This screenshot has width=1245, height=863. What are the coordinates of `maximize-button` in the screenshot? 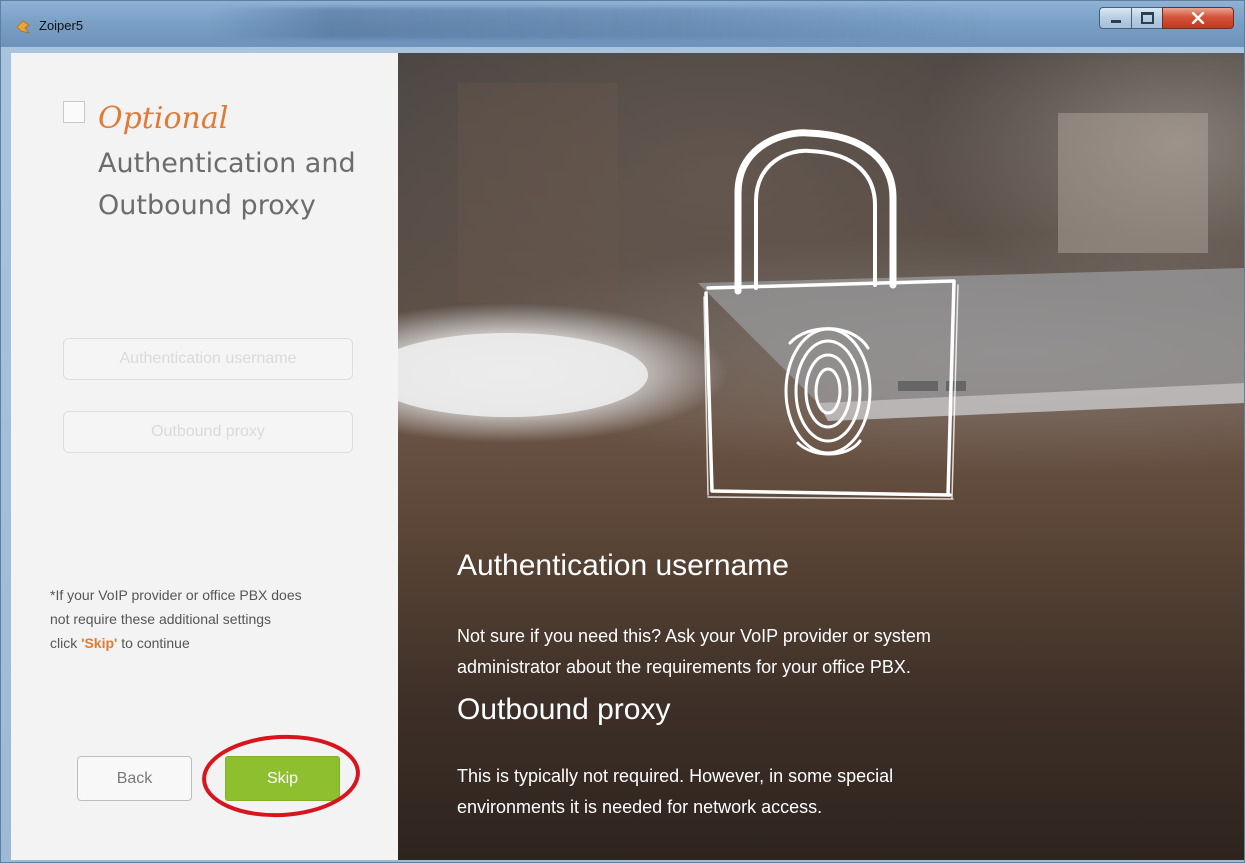 It's located at (1147, 18).